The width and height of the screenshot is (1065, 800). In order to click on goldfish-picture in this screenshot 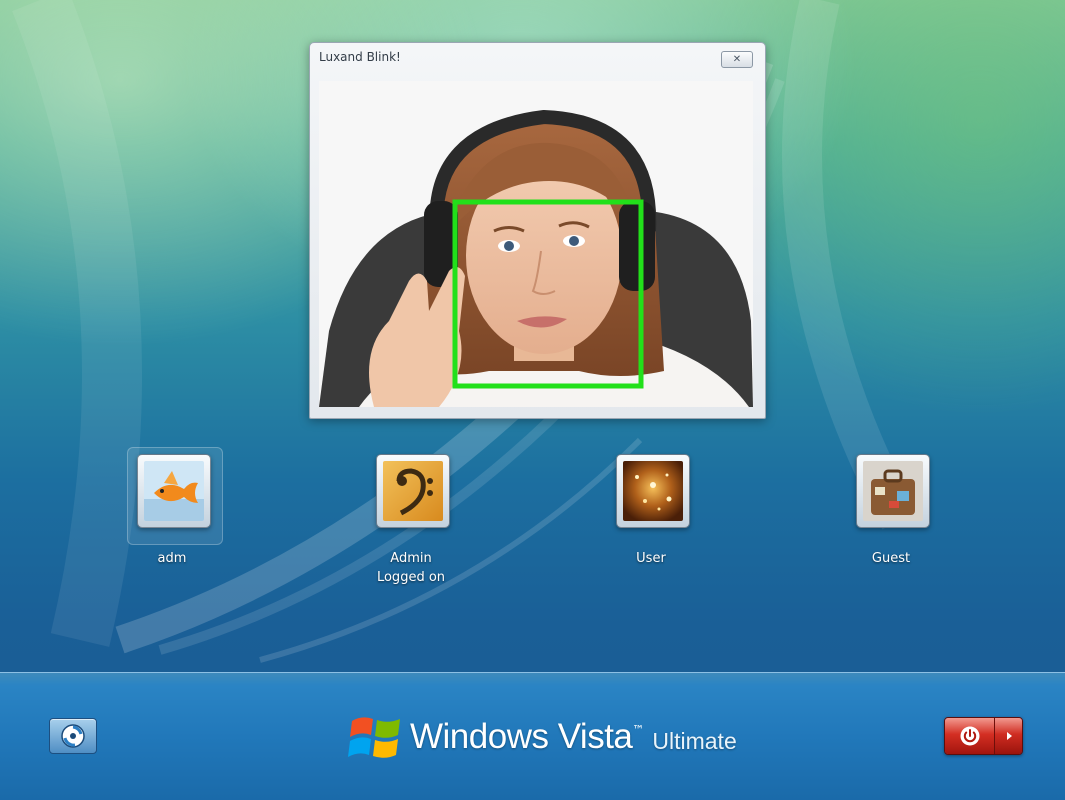, I will do `click(174, 491)`.